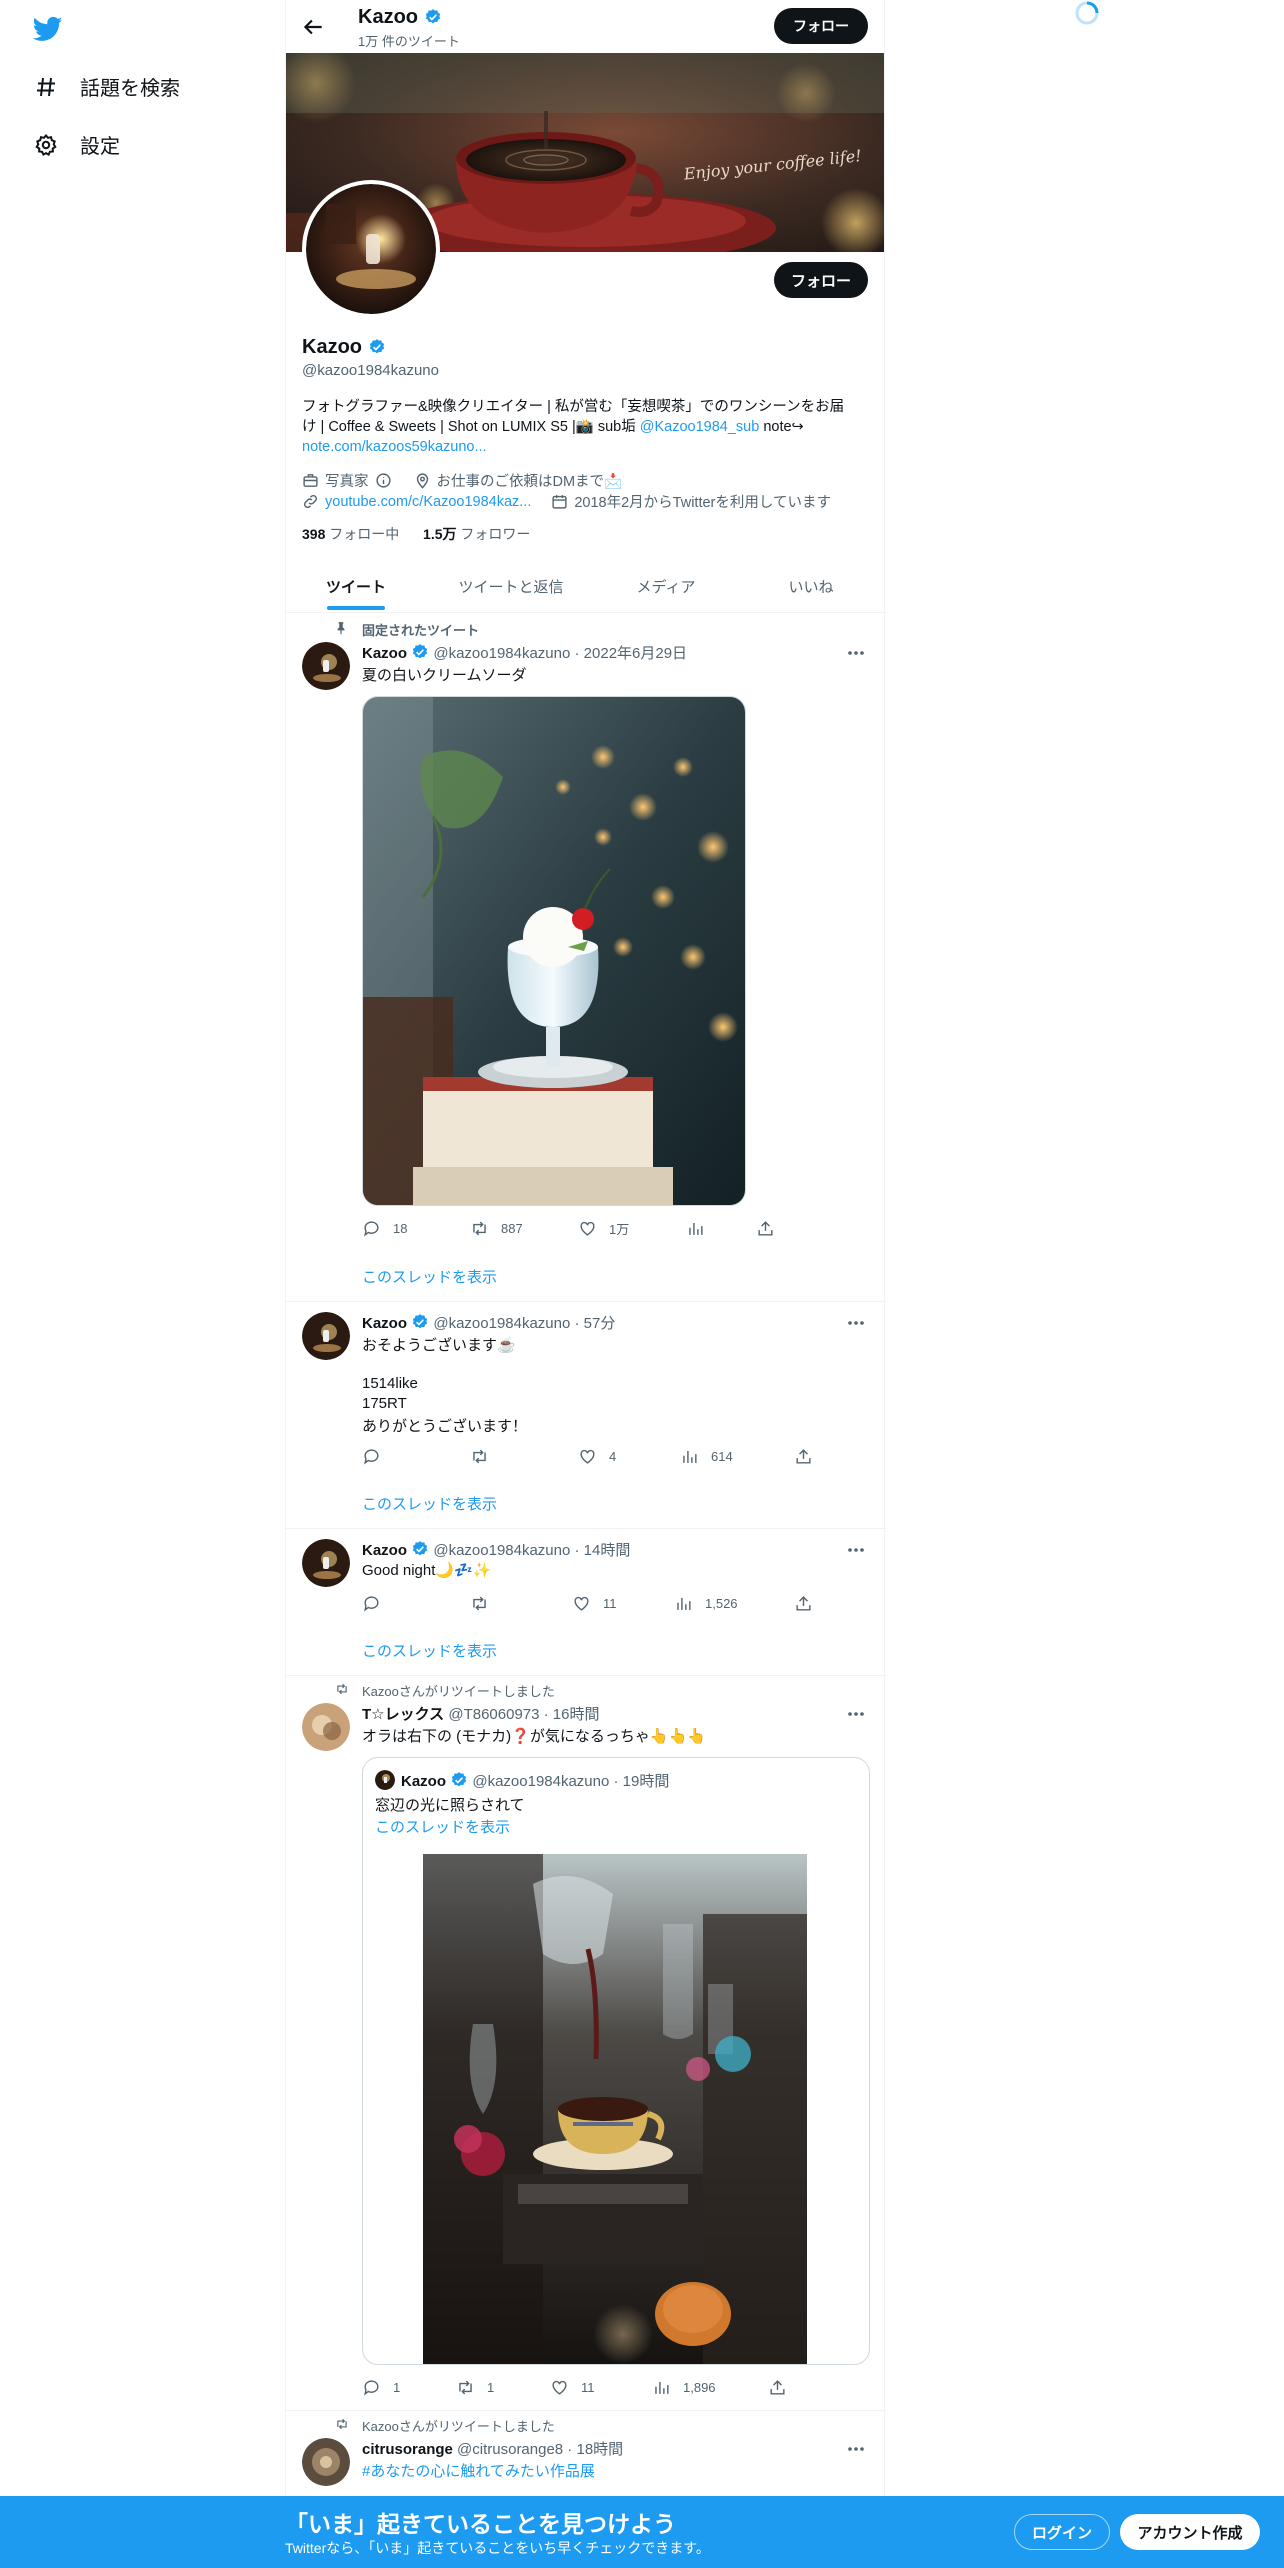  What do you see at coordinates (821, 280) in the screenshot?
I see `profile-follow-button: フォロー` at bounding box center [821, 280].